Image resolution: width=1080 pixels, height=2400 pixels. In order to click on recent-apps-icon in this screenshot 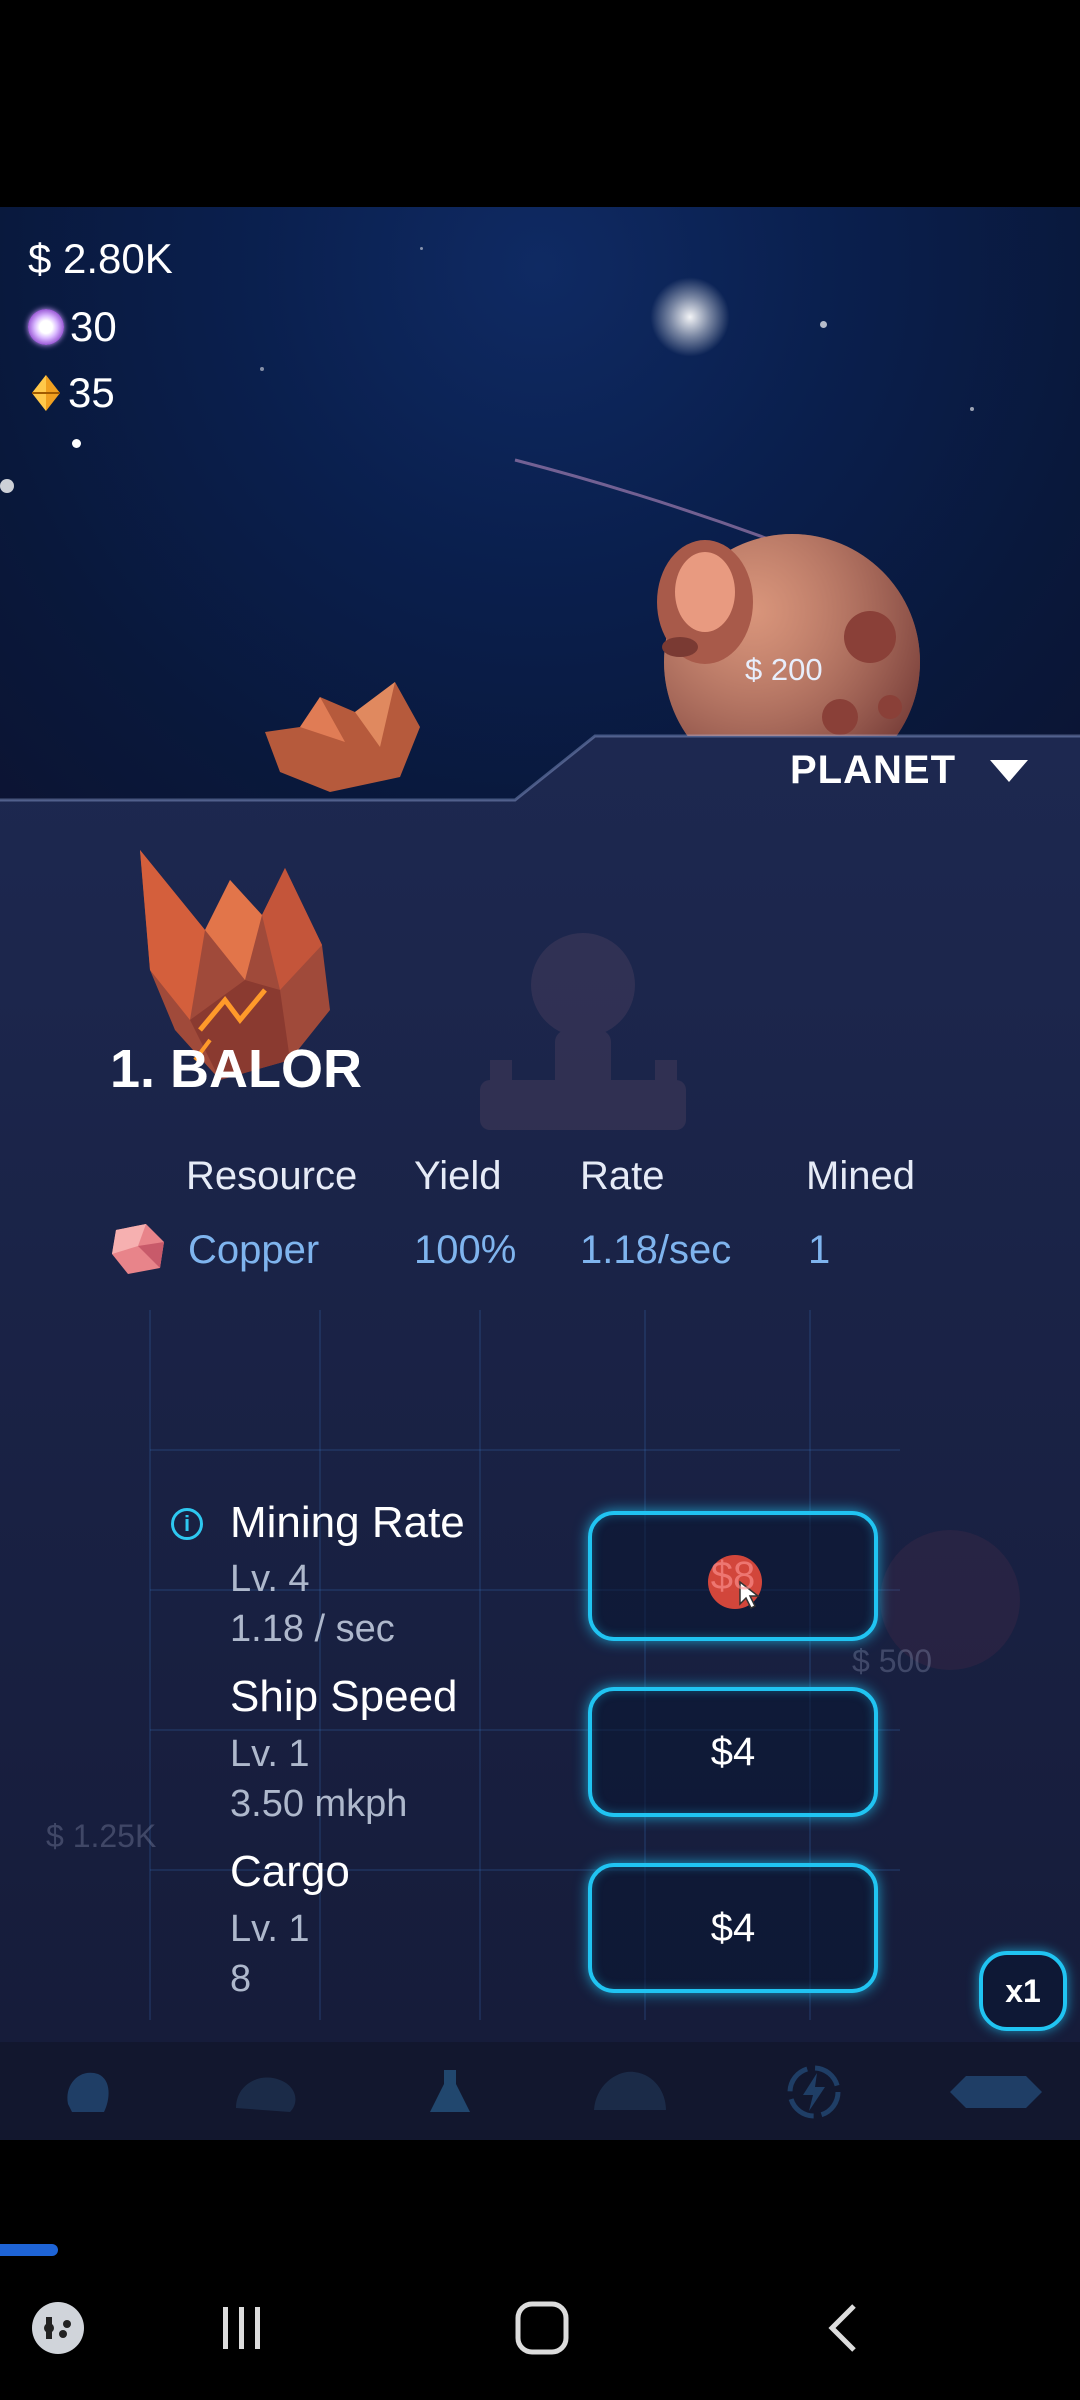, I will do `click(242, 2328)`.